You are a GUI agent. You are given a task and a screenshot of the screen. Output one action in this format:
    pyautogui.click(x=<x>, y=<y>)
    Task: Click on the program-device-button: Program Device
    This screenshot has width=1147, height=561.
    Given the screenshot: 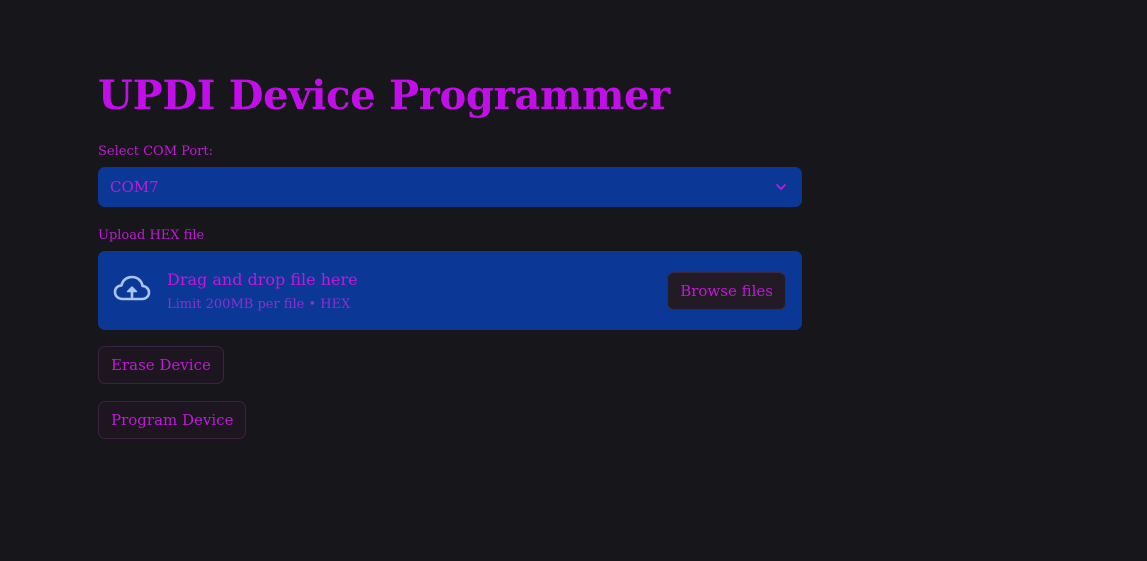 What is the action you would take?
    pyautogui.click(x=172, y=420)
    